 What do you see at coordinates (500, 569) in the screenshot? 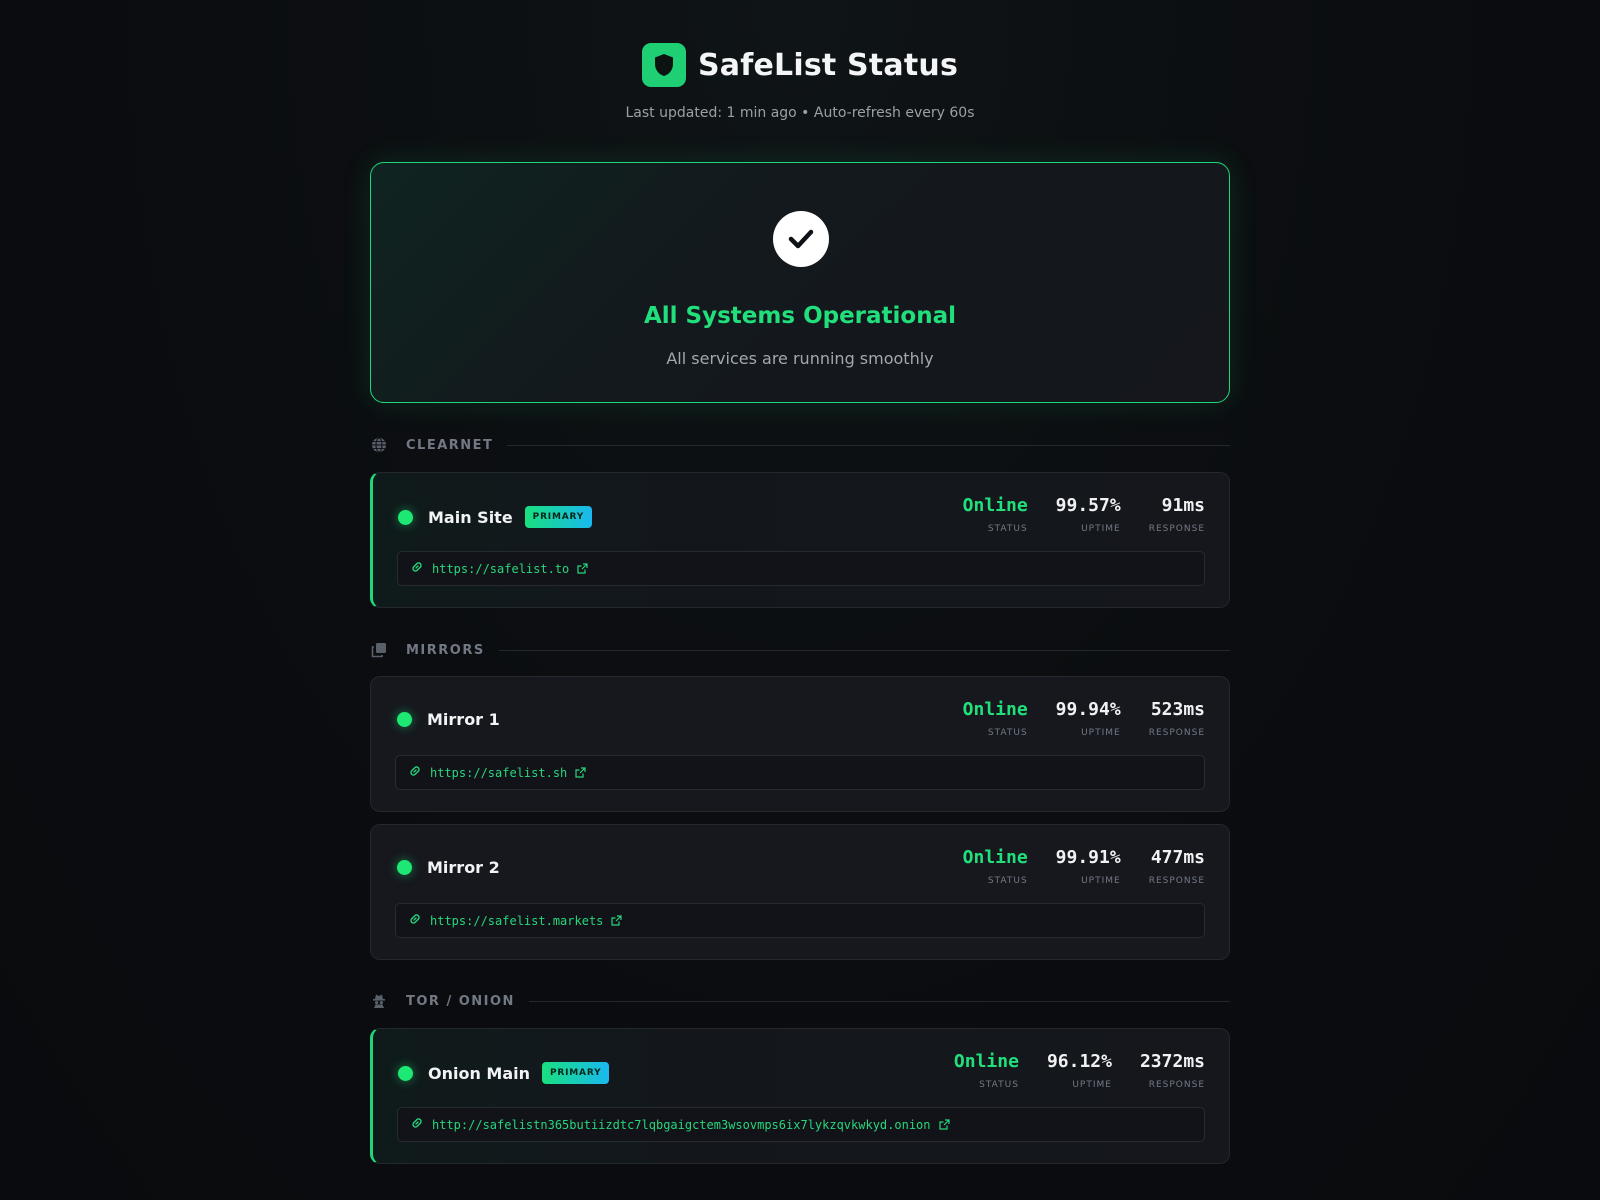
I see `service-url: https://safelist.to` at bounding box center [500, 569].